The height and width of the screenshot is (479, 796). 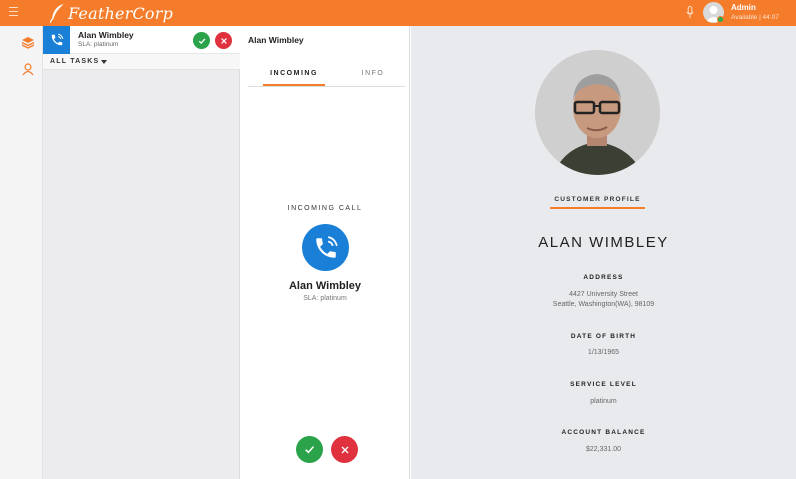 What do you see at coordinates (325, 208) in the screenshot?
I see `call-status-label: INCOMING CALL` at bounding box center [325, 208].